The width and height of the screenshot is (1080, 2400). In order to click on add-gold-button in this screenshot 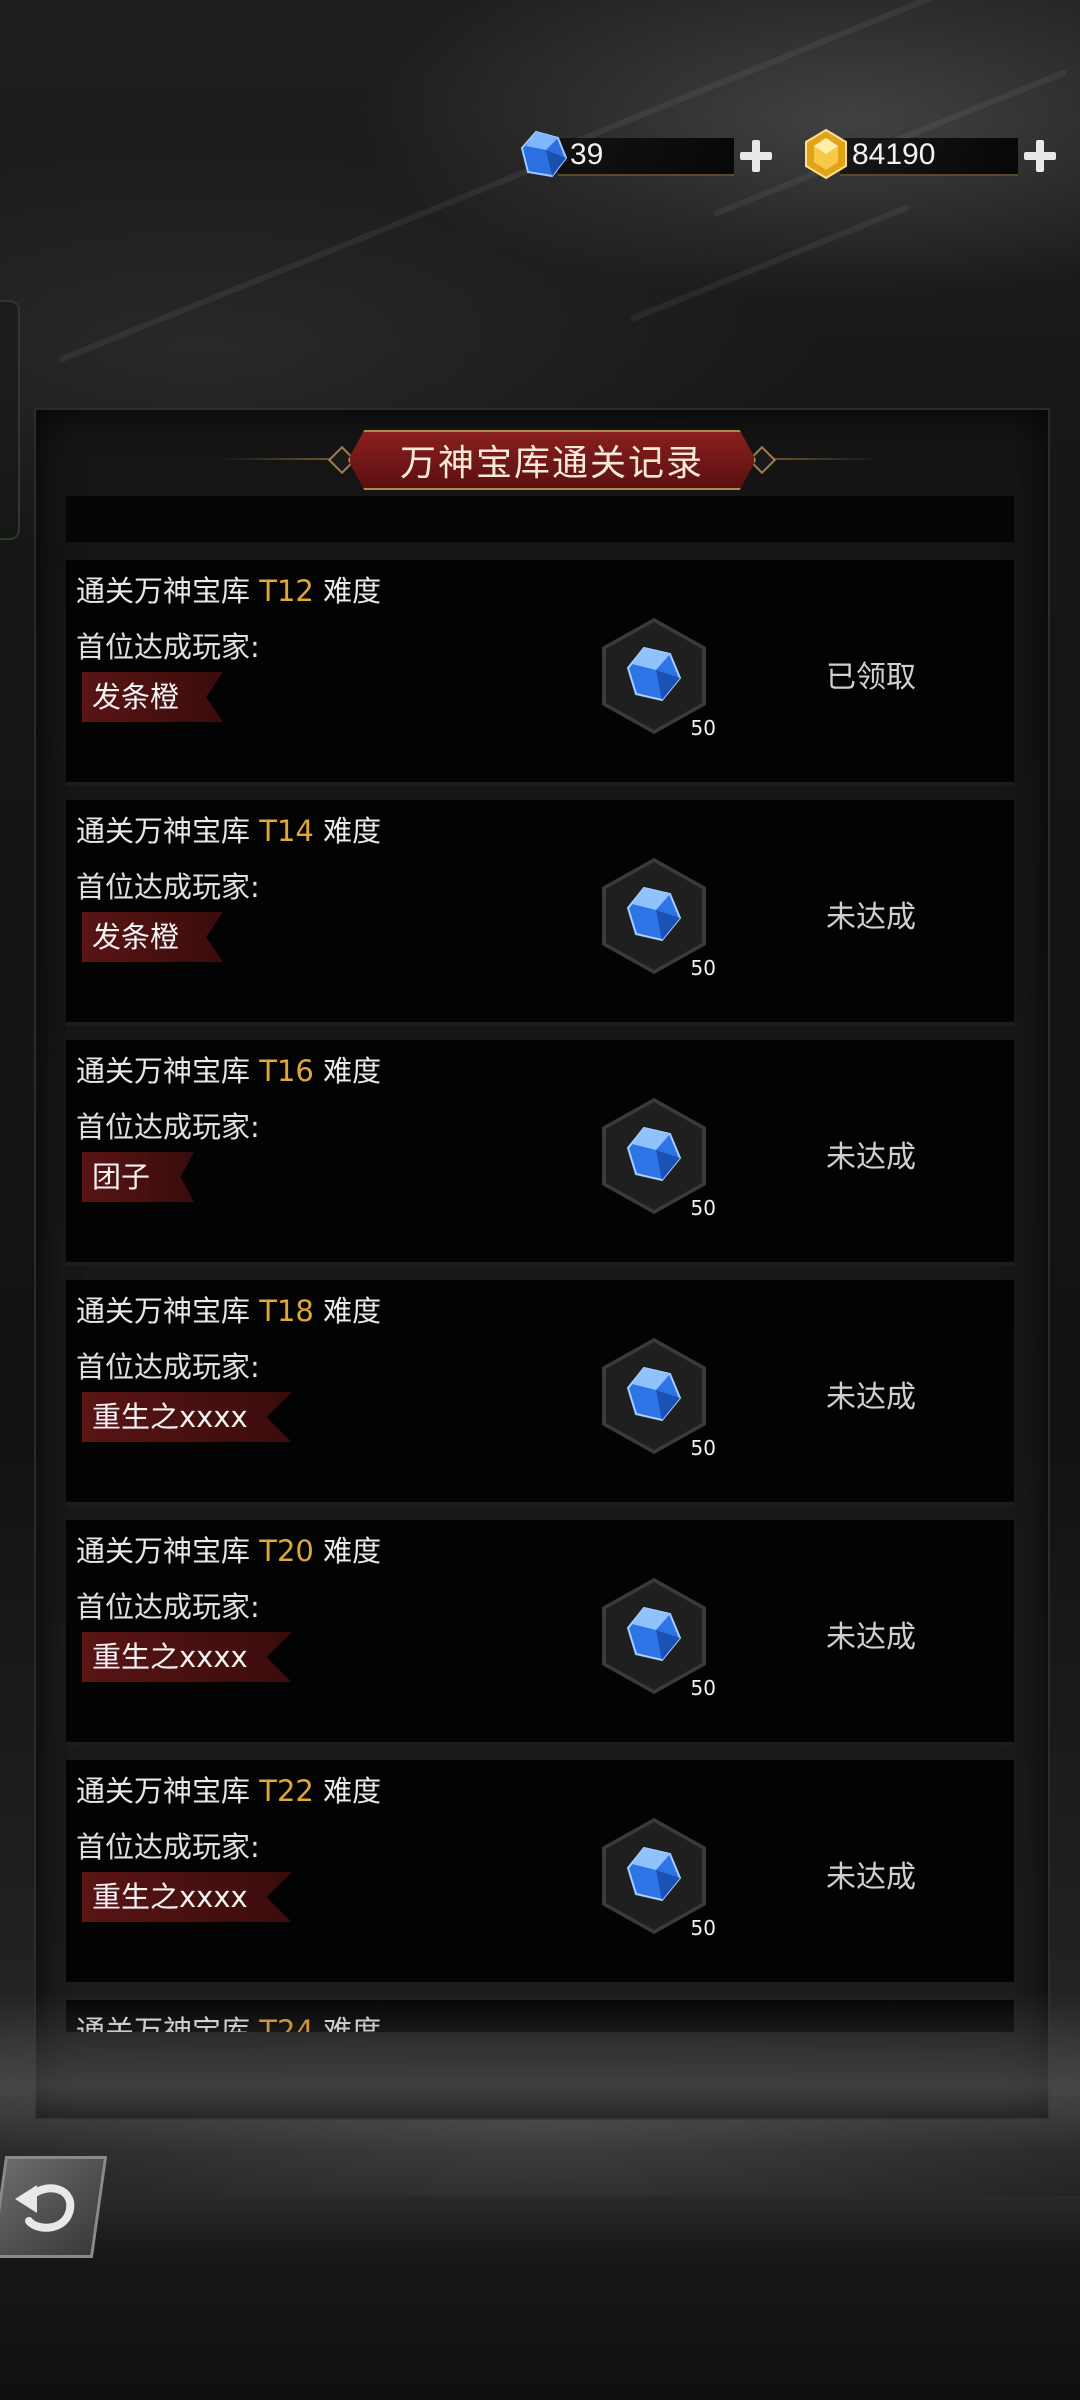, I will do `click(1040, 156)`.